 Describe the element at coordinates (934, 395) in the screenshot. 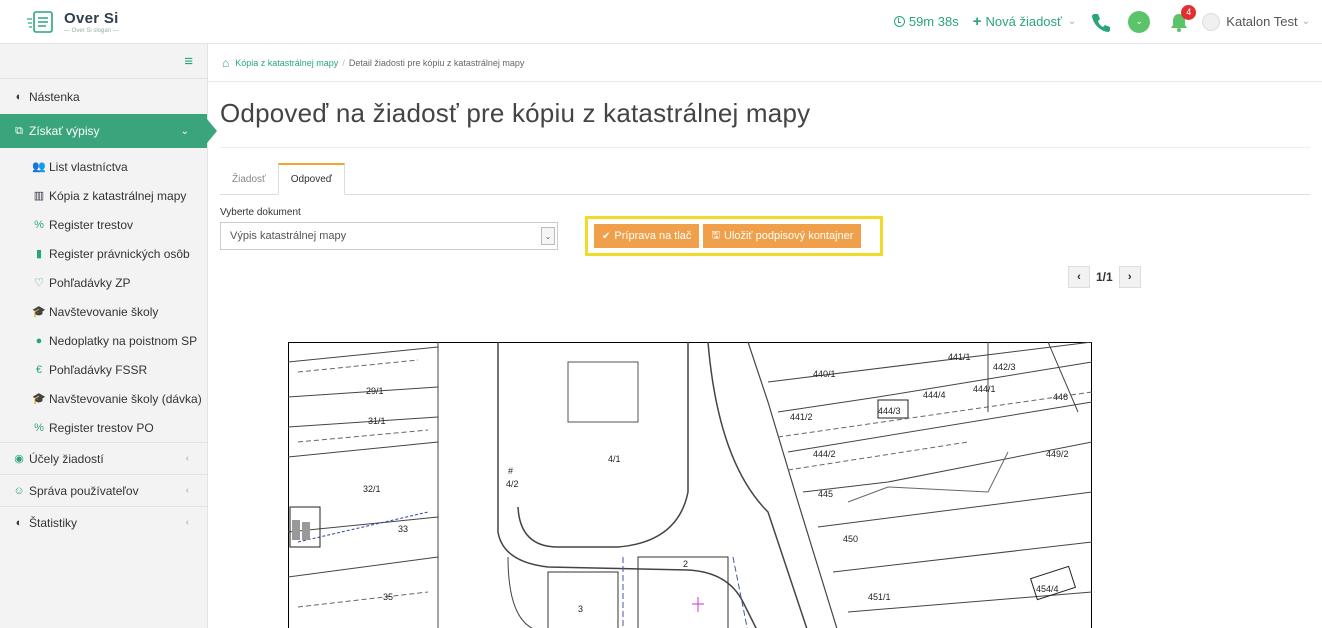

I see `map-parcel-label: 444/4` at that location.